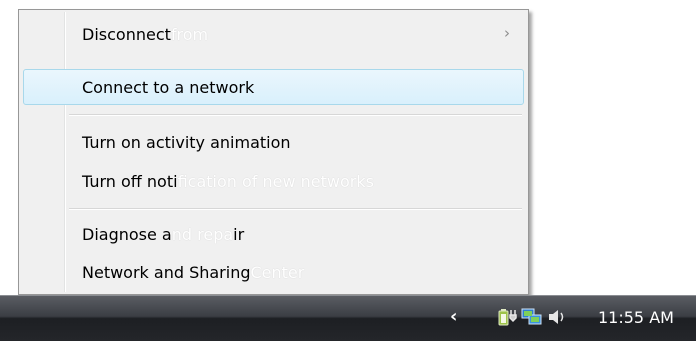  I want to click on battery-plug-icon, so click(508, 317).